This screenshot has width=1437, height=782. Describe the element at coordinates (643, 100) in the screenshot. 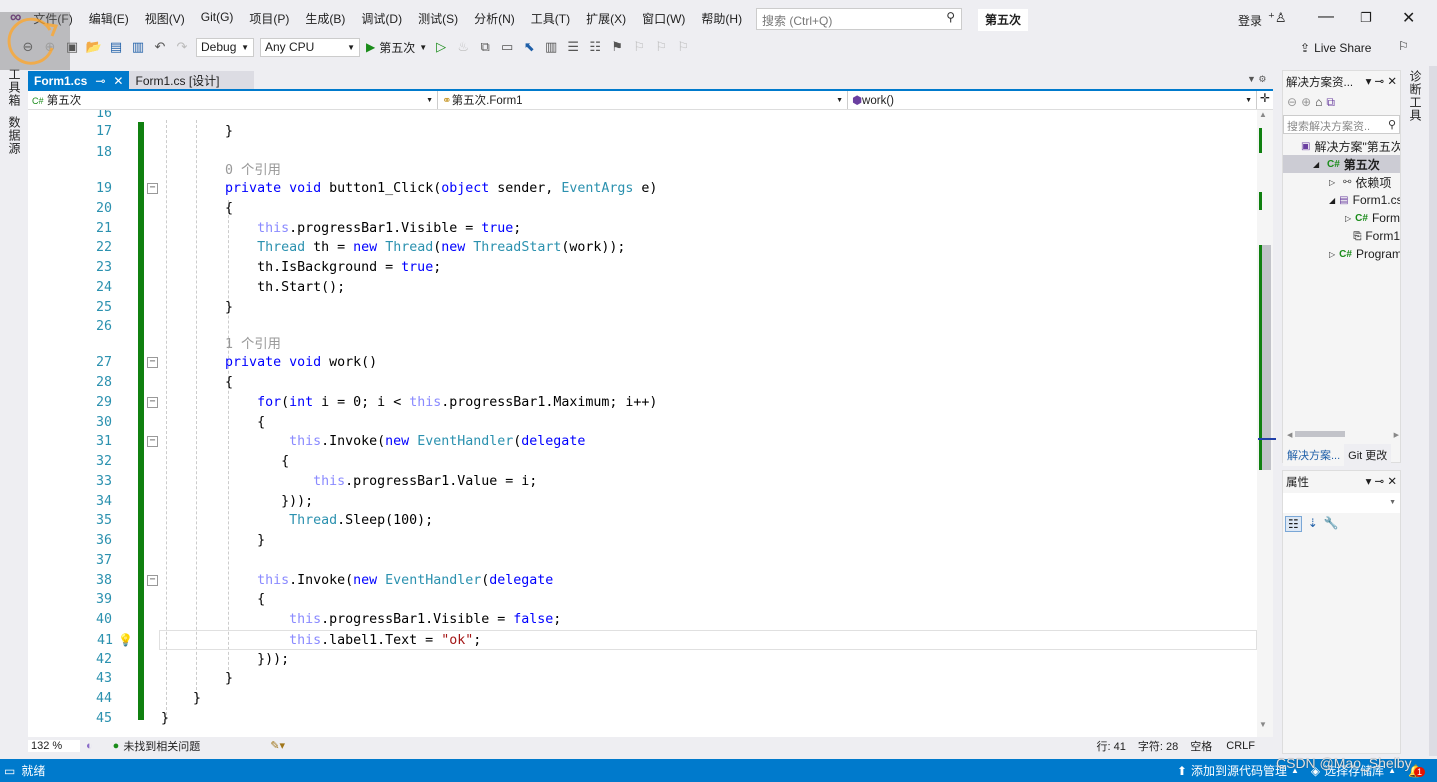

I see `class-dropdown: ⚭第五次.Form1 ▼` at that location.